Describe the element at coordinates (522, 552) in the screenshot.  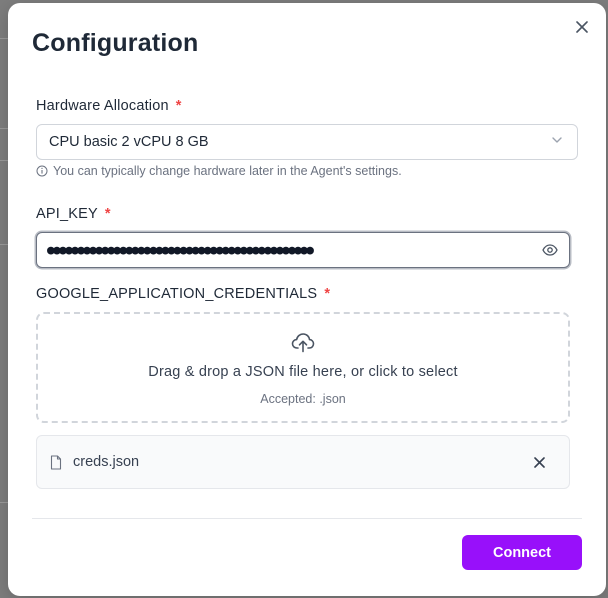
I see `connect-button: Connect` at that location.